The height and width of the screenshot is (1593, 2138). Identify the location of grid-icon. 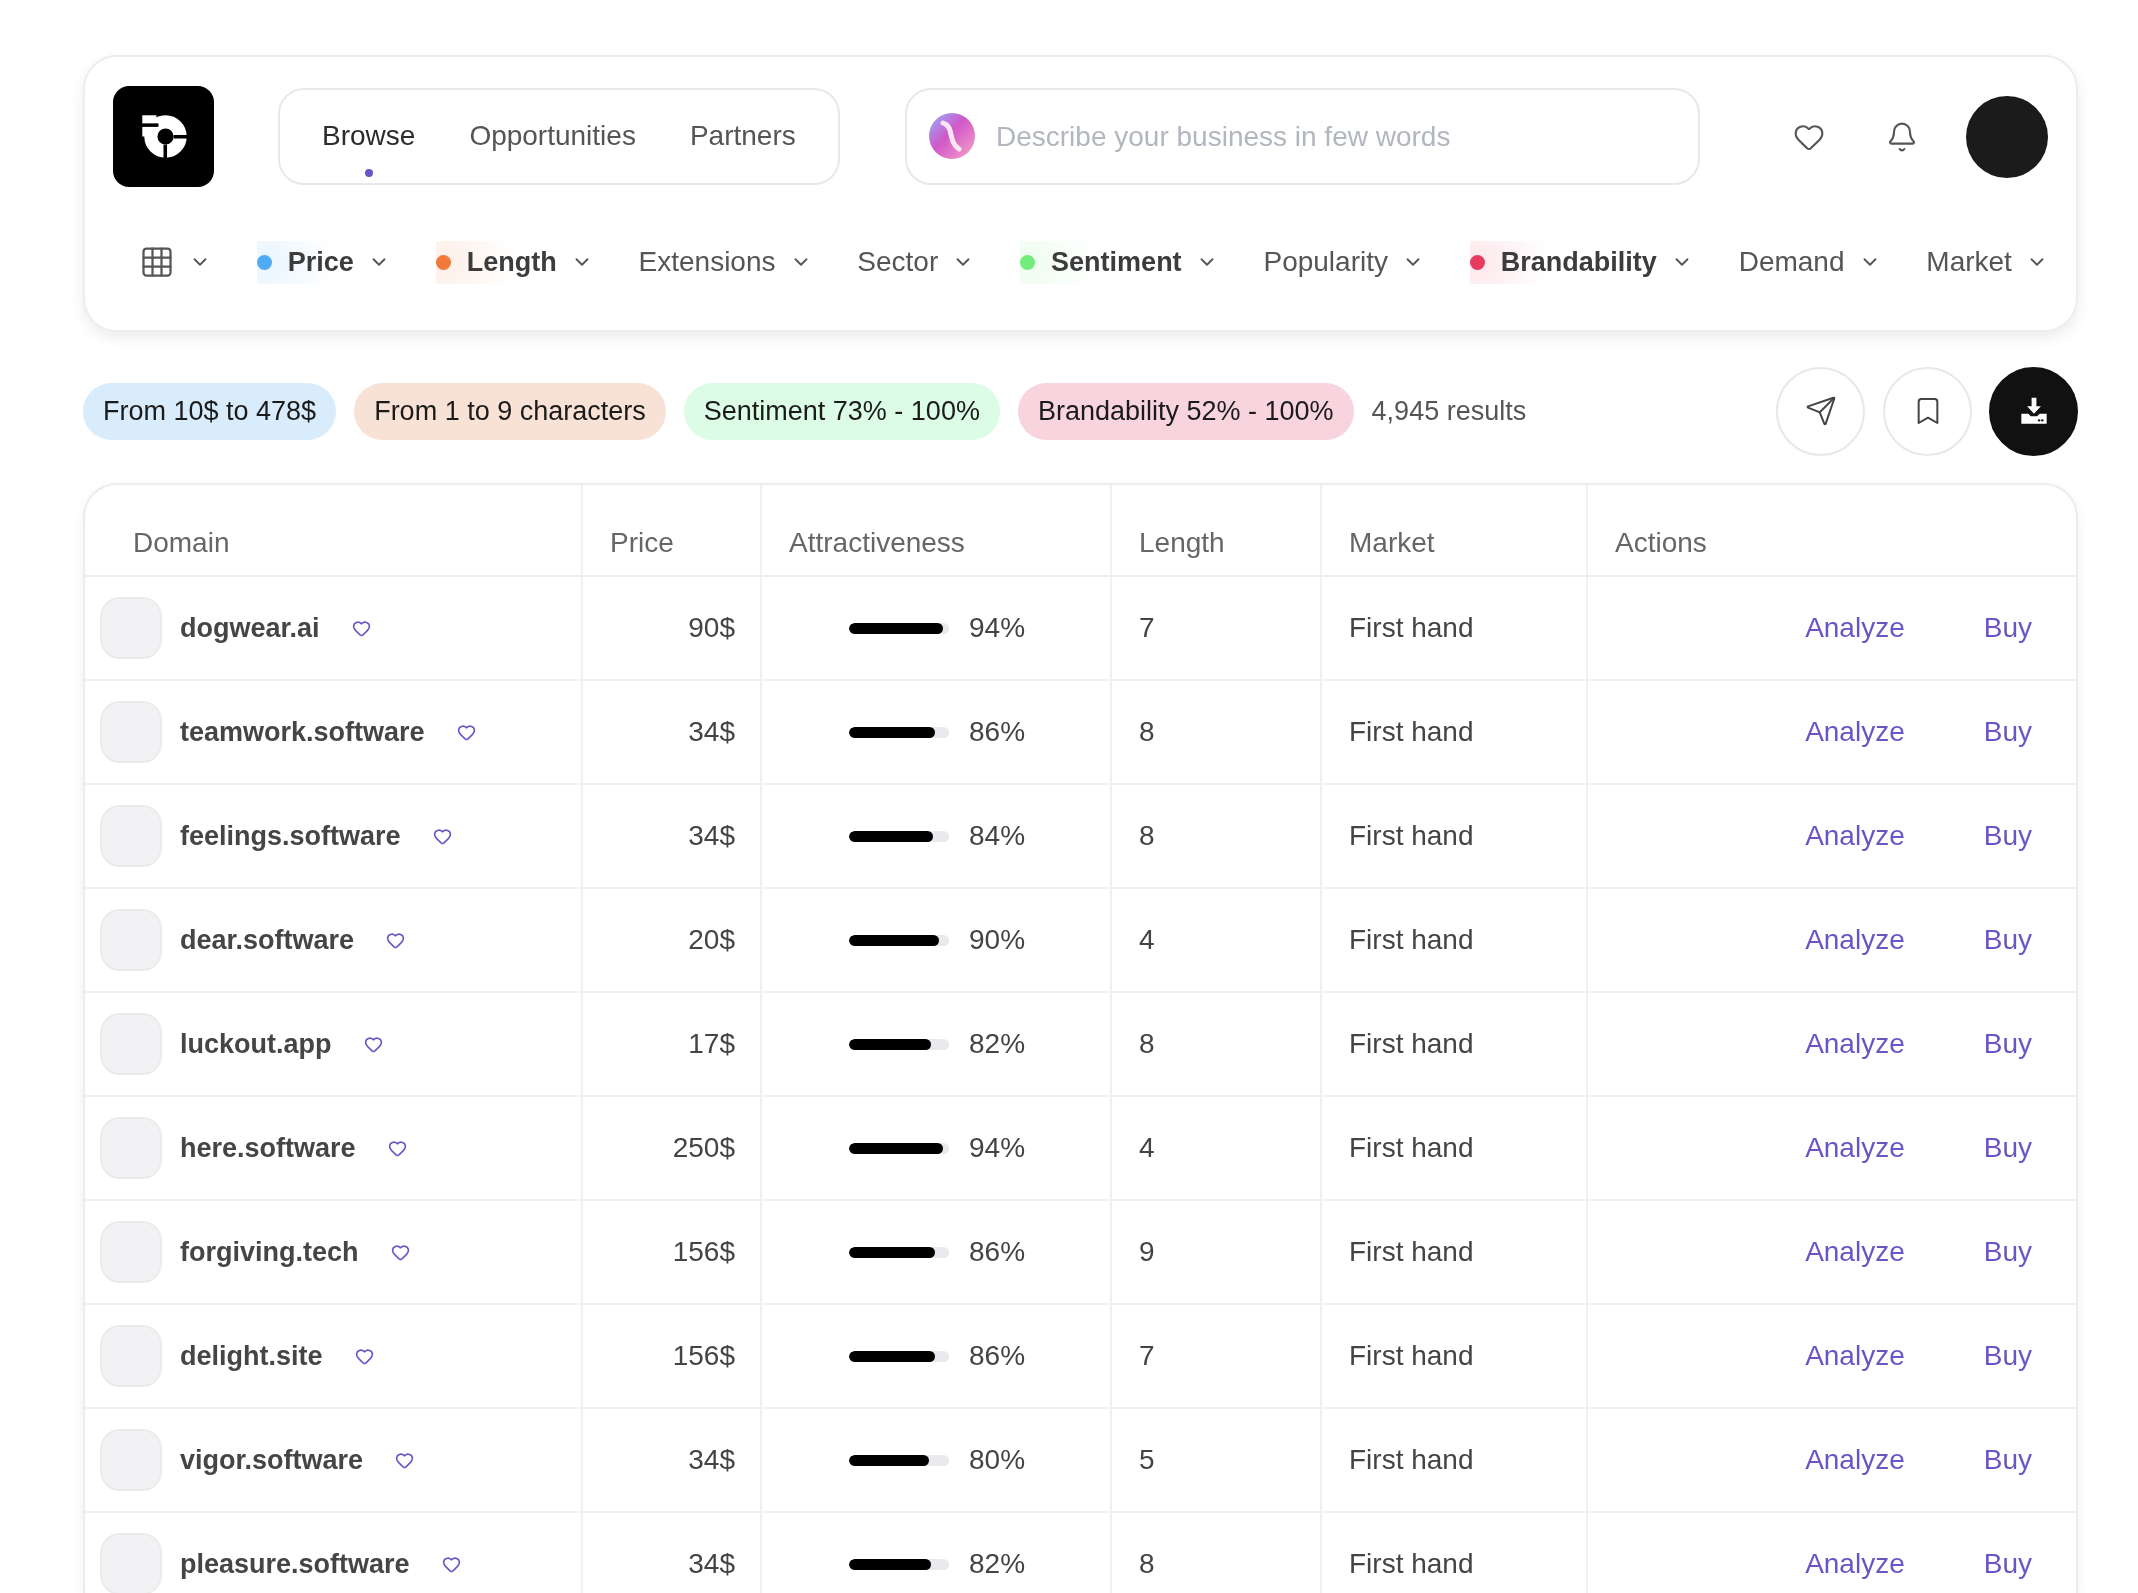
(157, 262).